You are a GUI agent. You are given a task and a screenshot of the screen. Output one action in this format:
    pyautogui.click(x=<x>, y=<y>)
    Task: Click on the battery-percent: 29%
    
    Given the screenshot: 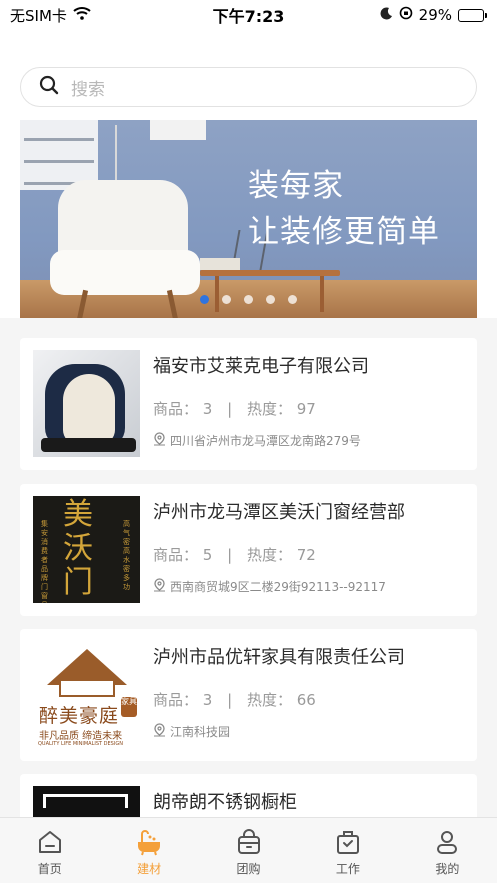 What is the action you would take?
    pyautogui.click(x=435, y=15)
    